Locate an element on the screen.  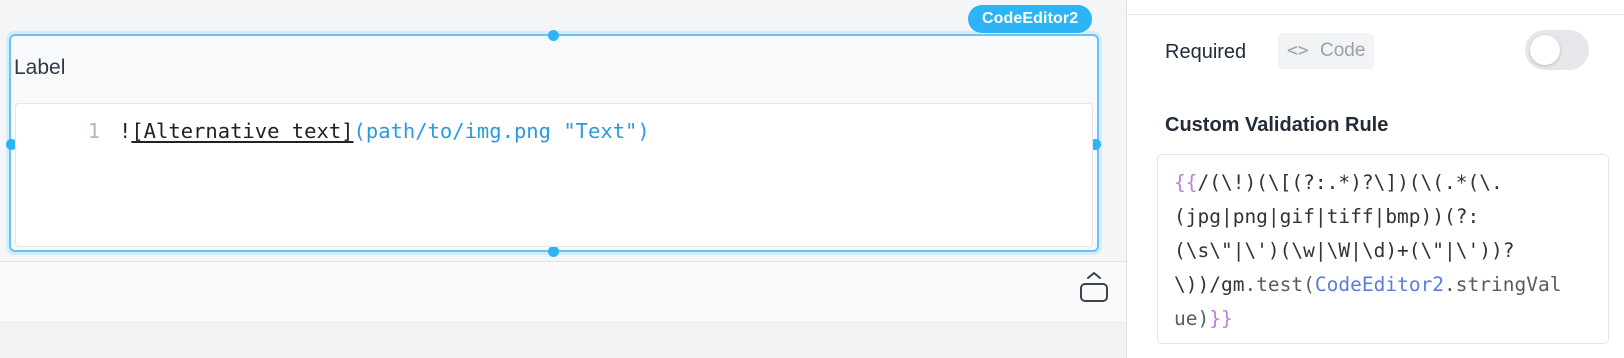
code-brackets-icon: <> is located at coordinates (1298, 50).